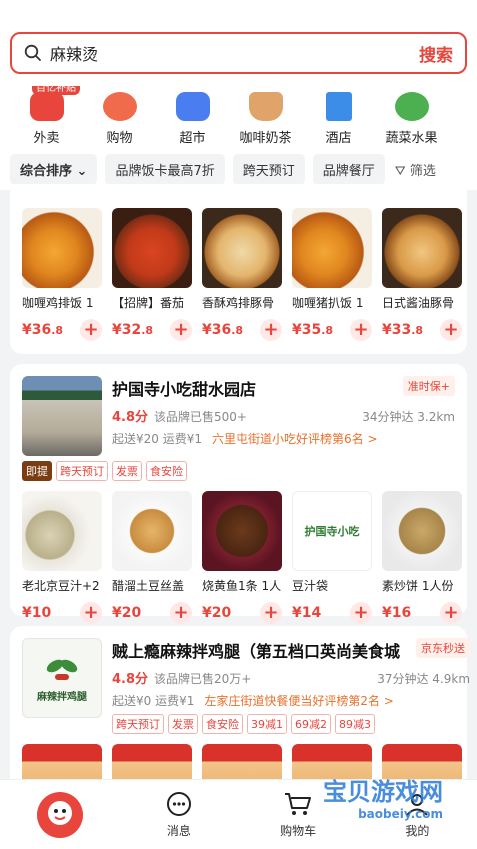  I want to click on search-input: 麻辣烫, so click(234, 53).